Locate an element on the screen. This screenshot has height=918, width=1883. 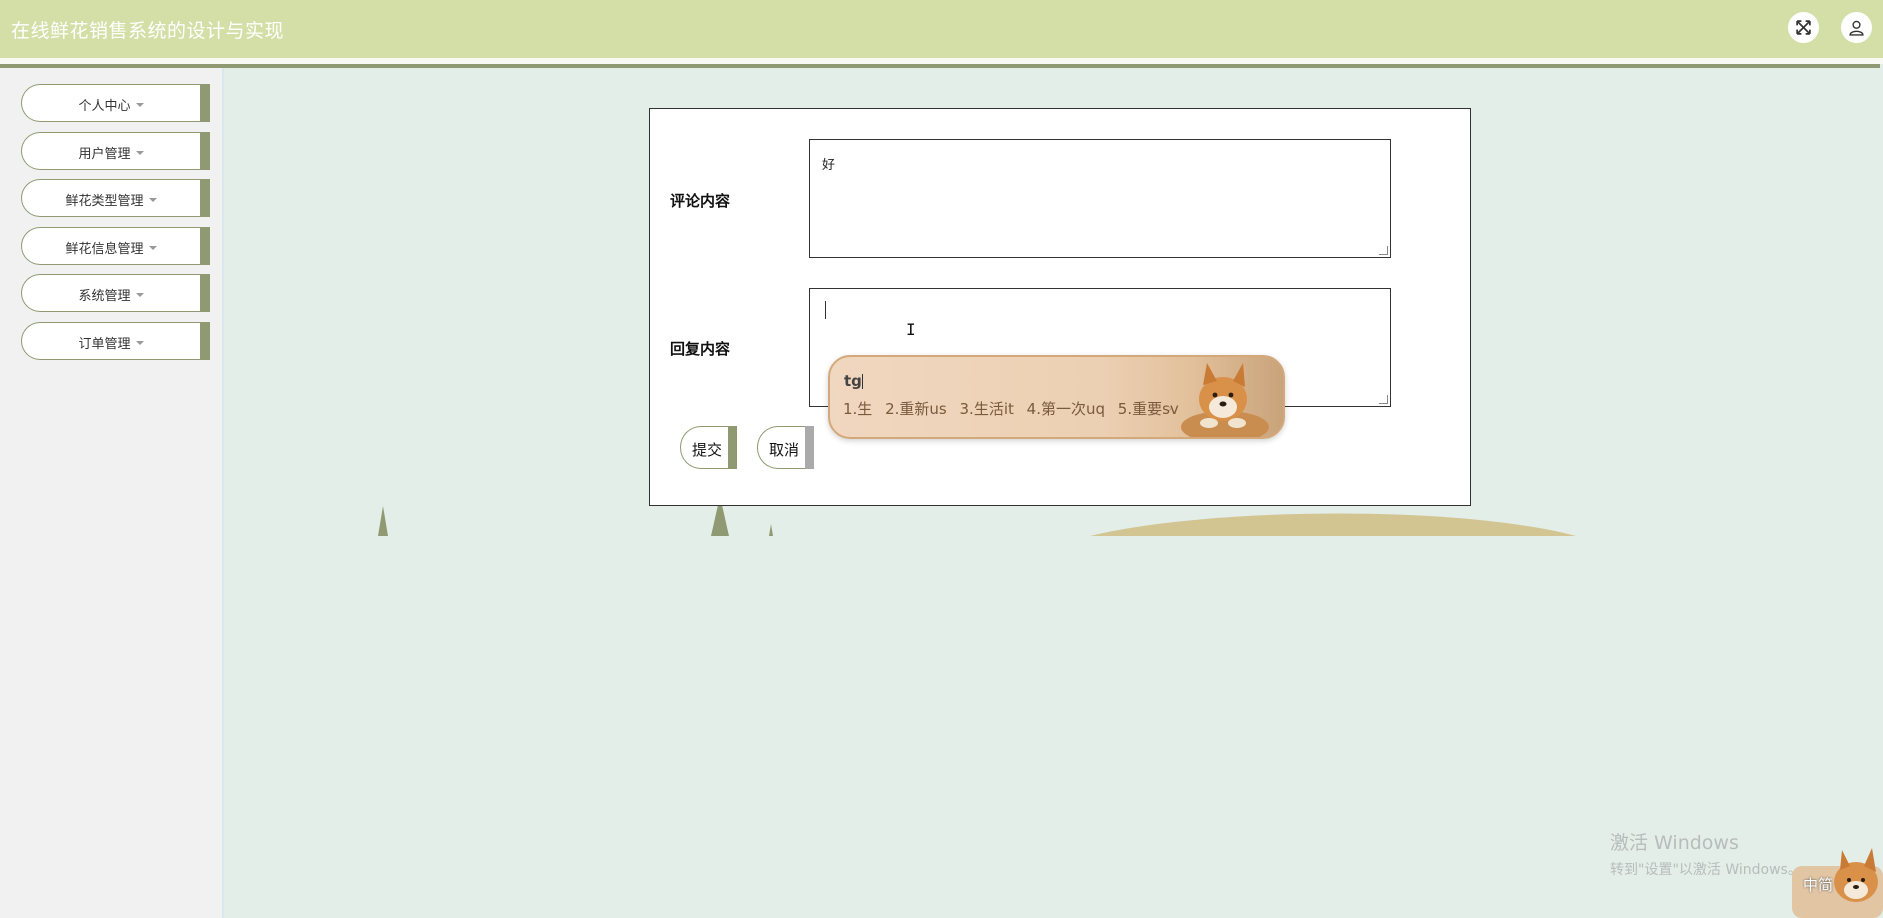
sidebar-item-label: 订单管理 is located at coordinates (104, 344).